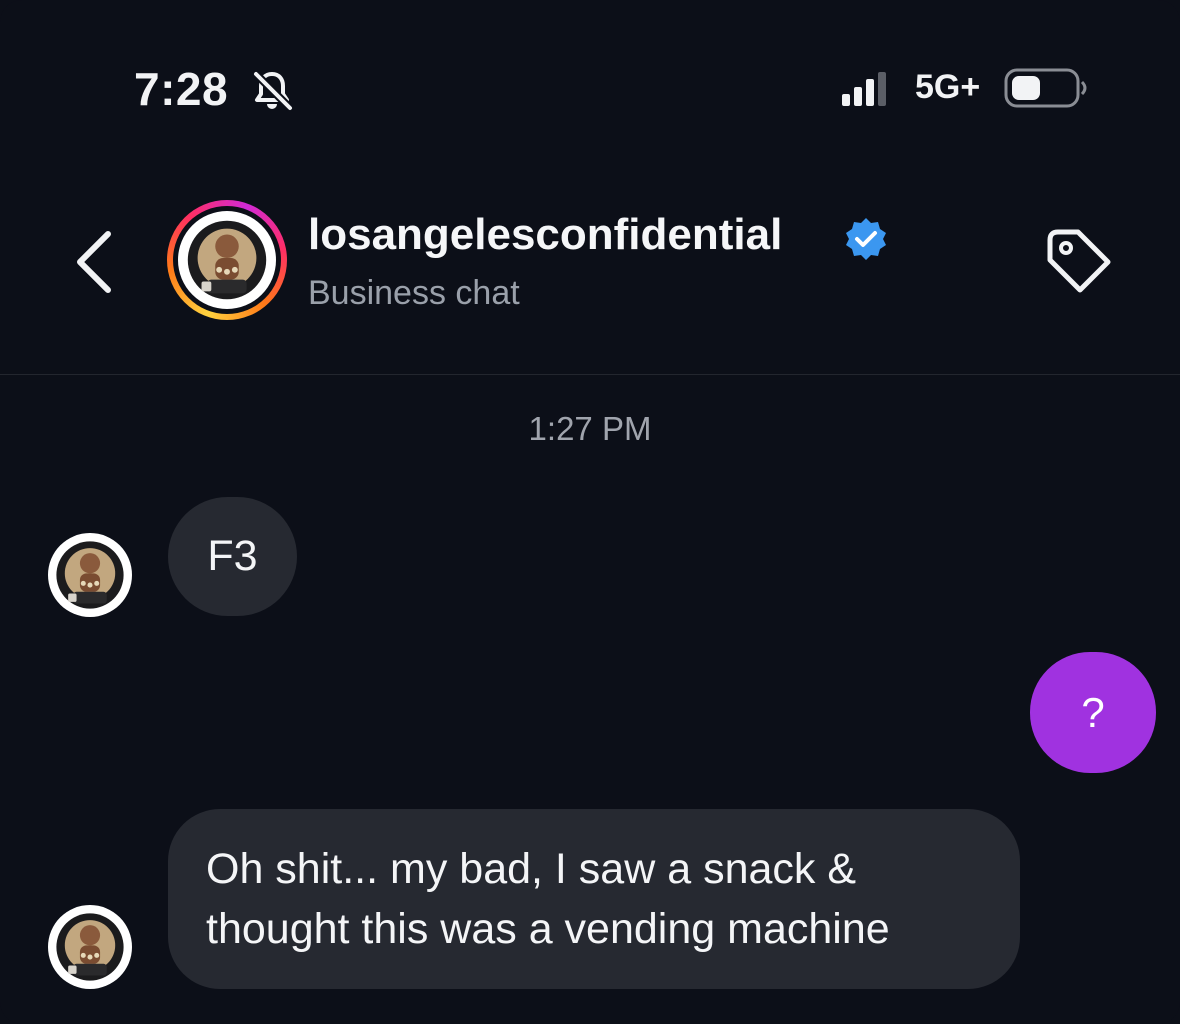  Describe the element at coordinates (1093, 712) in the screenshot. I see `message-bubble-outgoing: ?` at that location.